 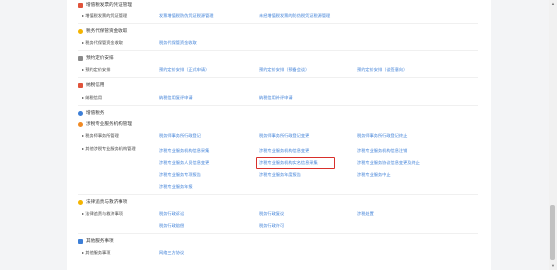 I want to click on link-legal-4: 税务行政许可, so click(x=271, y=226).